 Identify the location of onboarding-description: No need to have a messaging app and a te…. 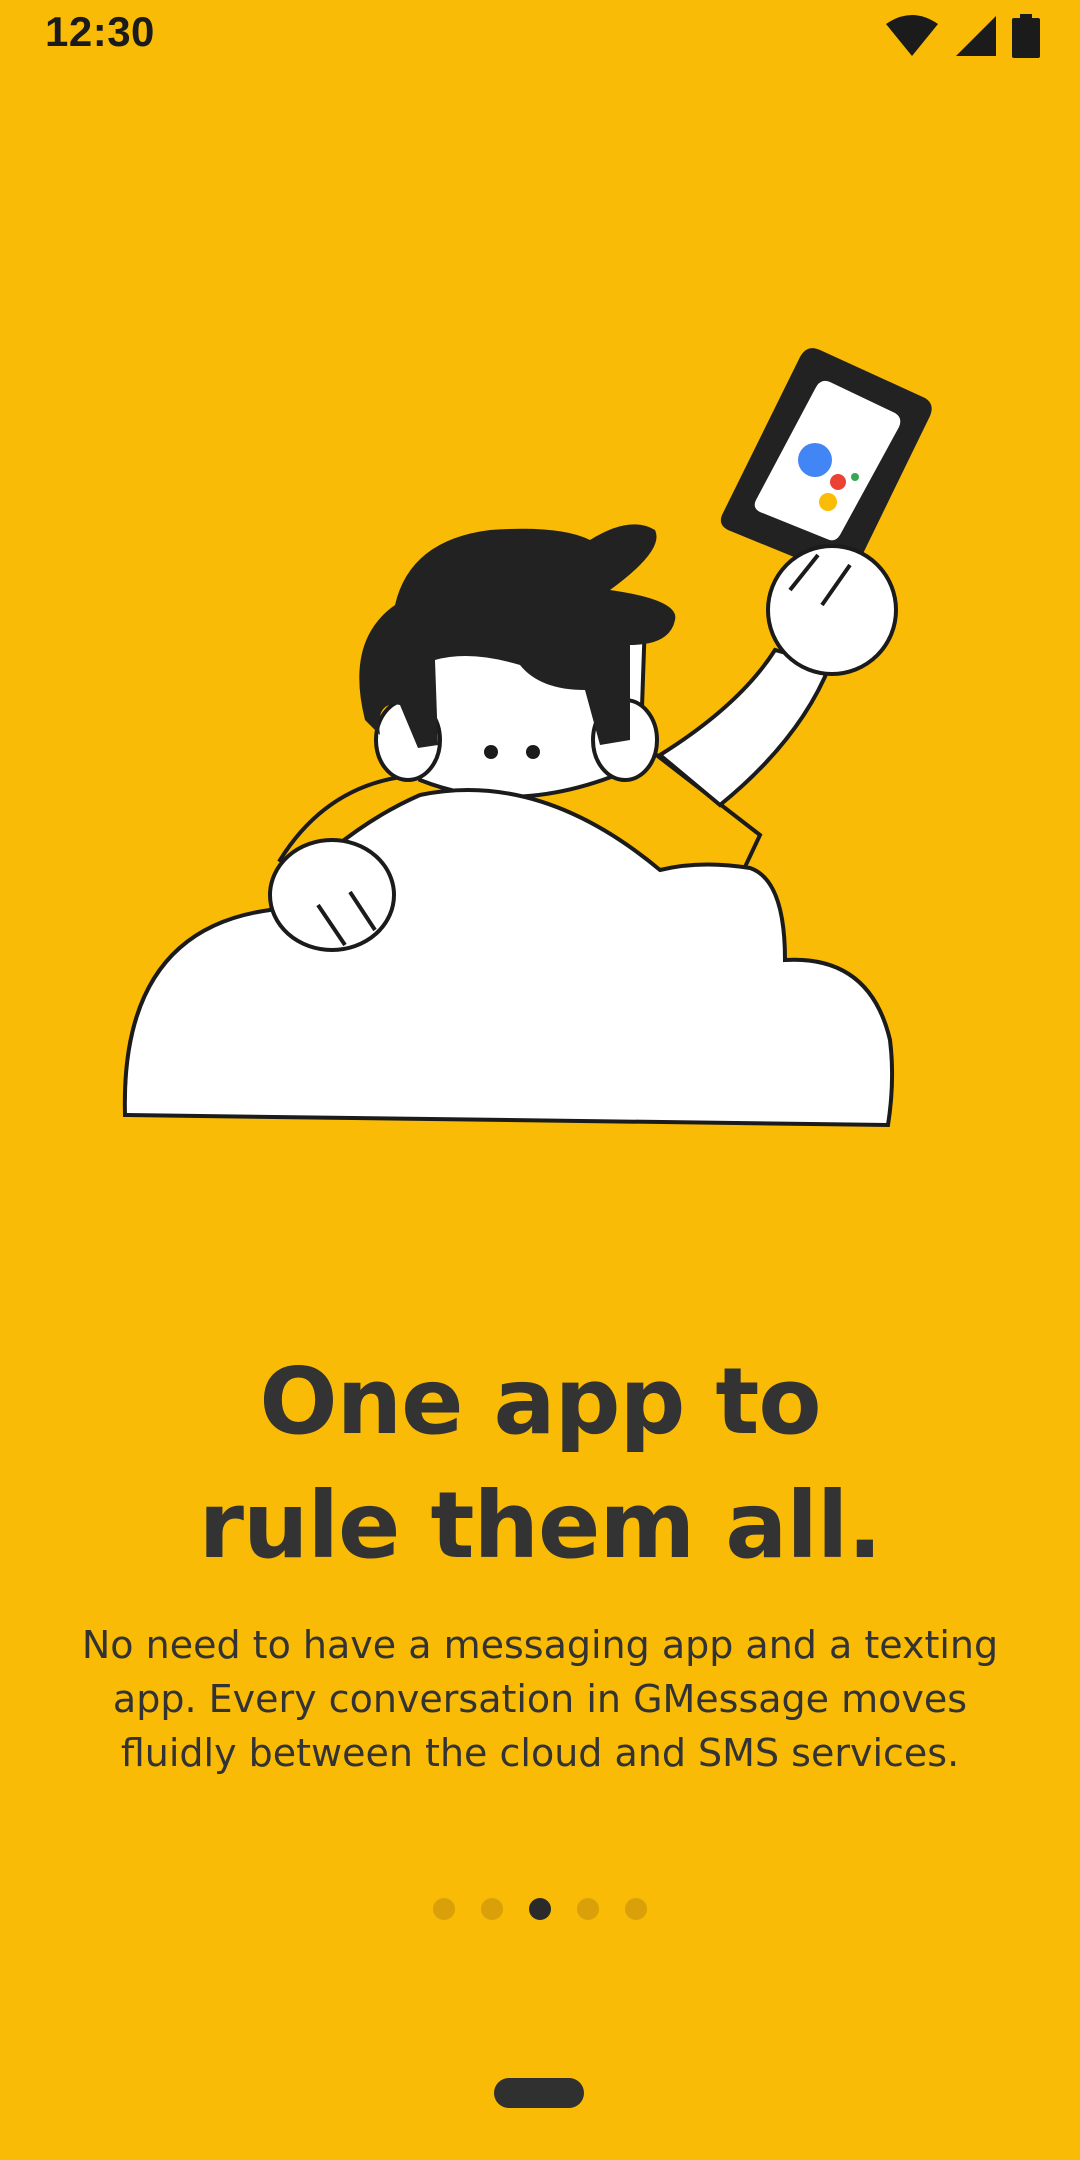
(540, 1699).